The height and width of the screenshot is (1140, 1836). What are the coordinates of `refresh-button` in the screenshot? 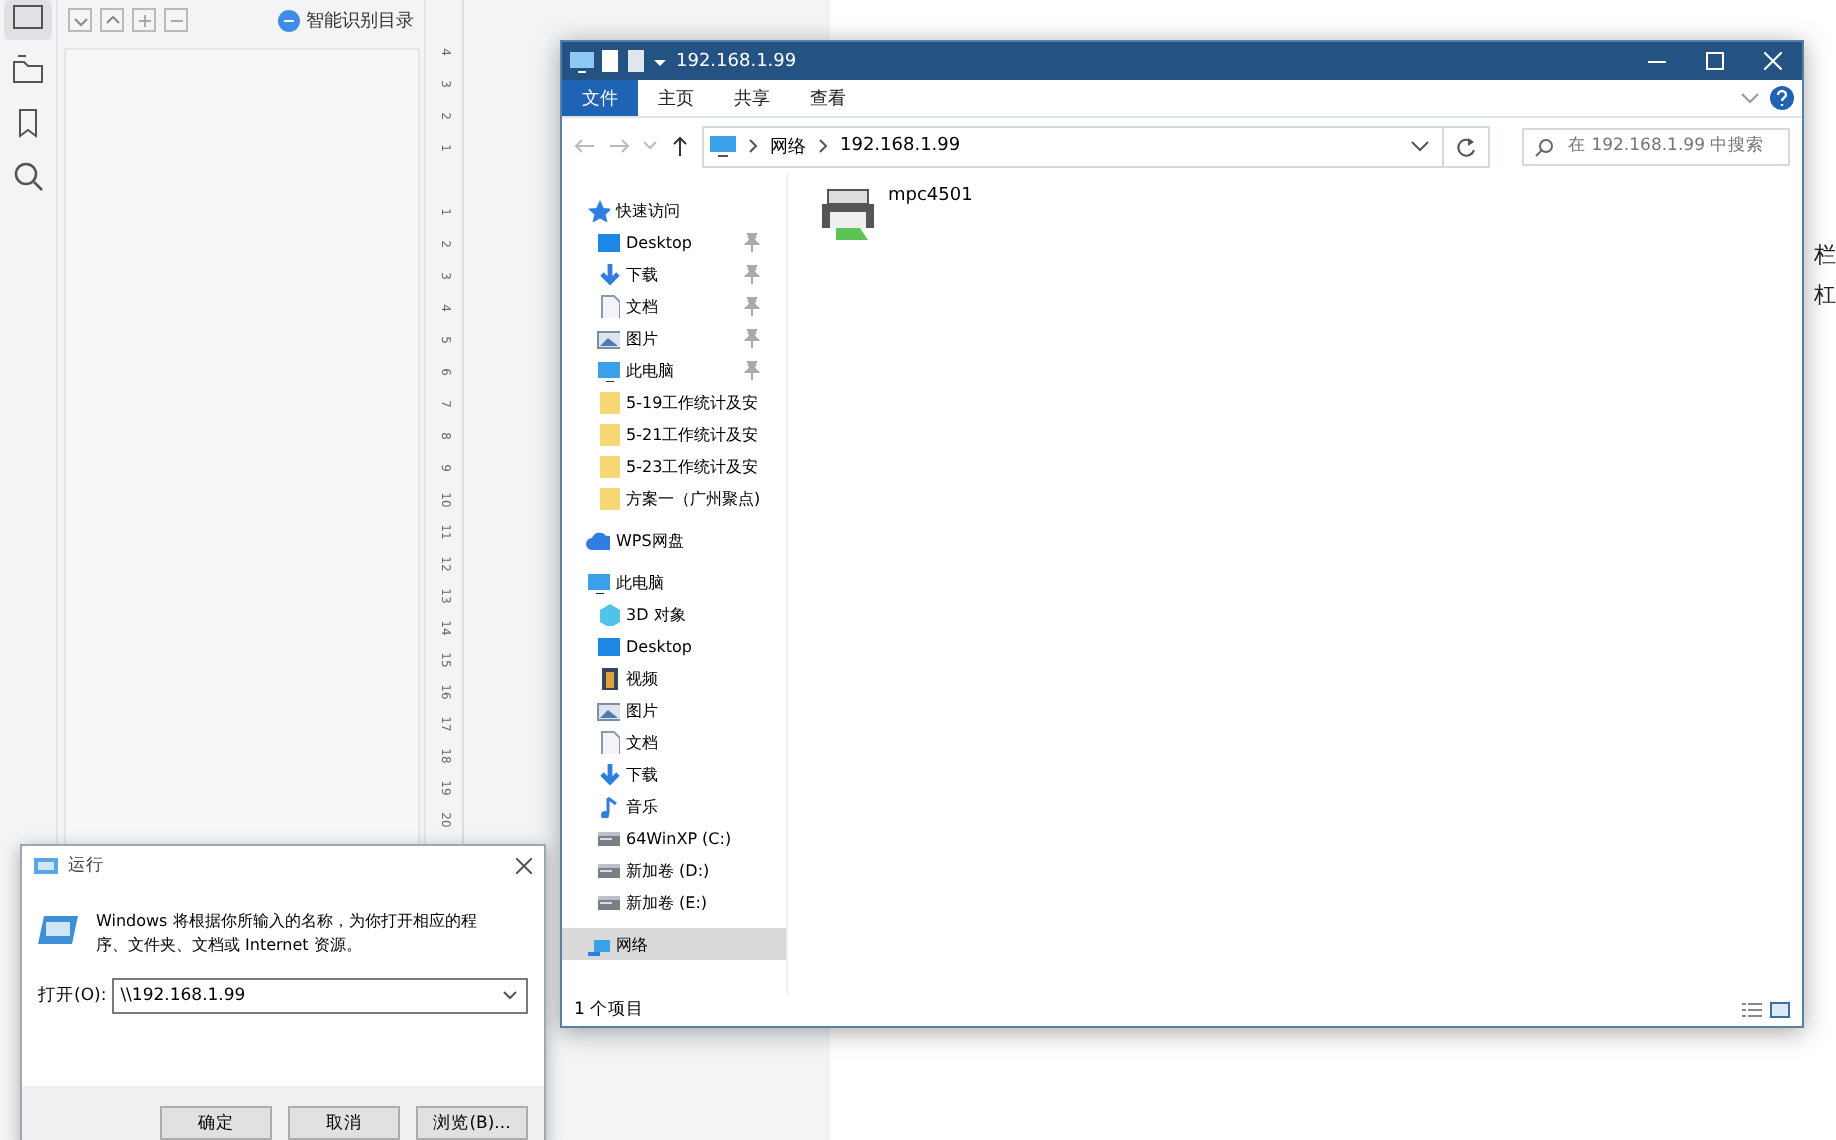 It's located at (1467, 146).